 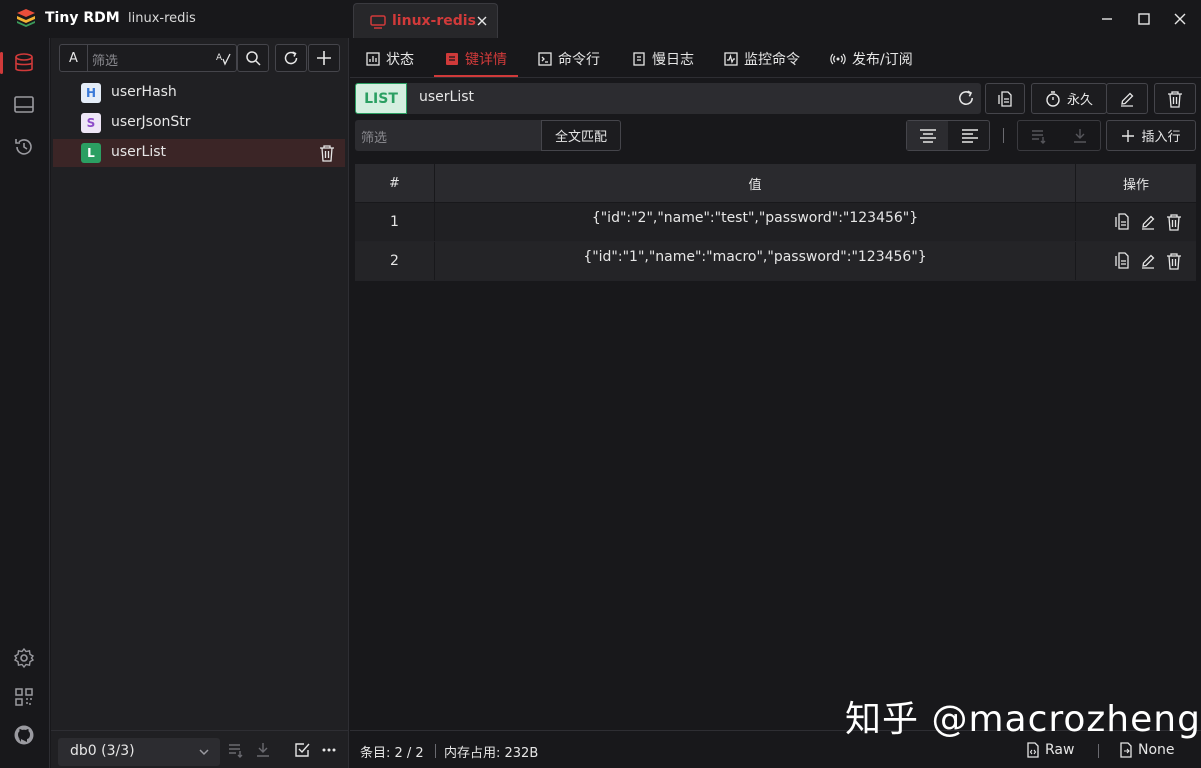 I want to click on align-left-button, so click(x=969, y=135).